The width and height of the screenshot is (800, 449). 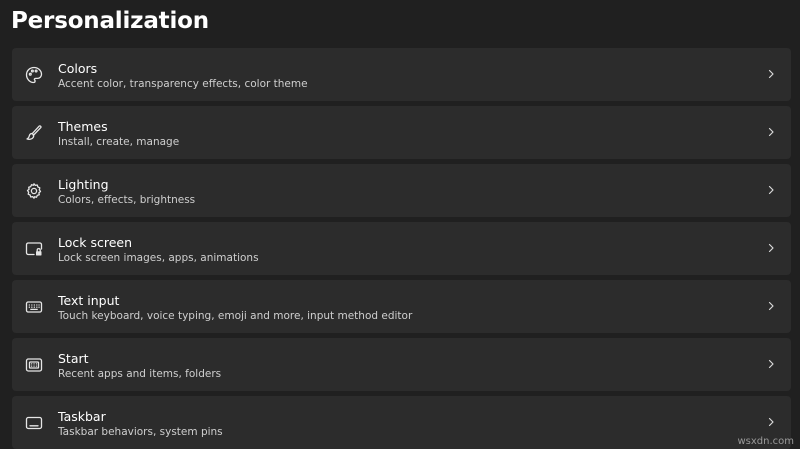 I want to click on settings-item-title: Lock screen, so click(x=95, y=242).